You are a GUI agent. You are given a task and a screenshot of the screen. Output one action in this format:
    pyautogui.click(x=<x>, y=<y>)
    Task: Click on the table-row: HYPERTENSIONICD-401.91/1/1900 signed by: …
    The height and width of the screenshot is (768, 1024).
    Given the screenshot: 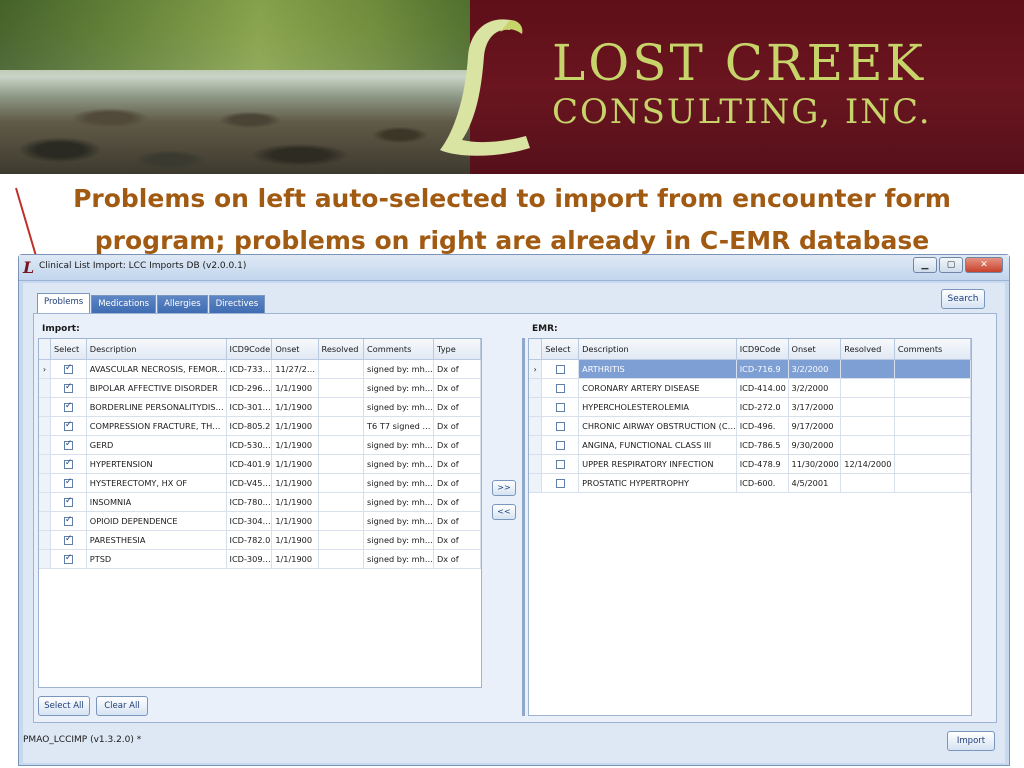 What is the action you would take?
    pyautogui.click(x=260, y=464)
    